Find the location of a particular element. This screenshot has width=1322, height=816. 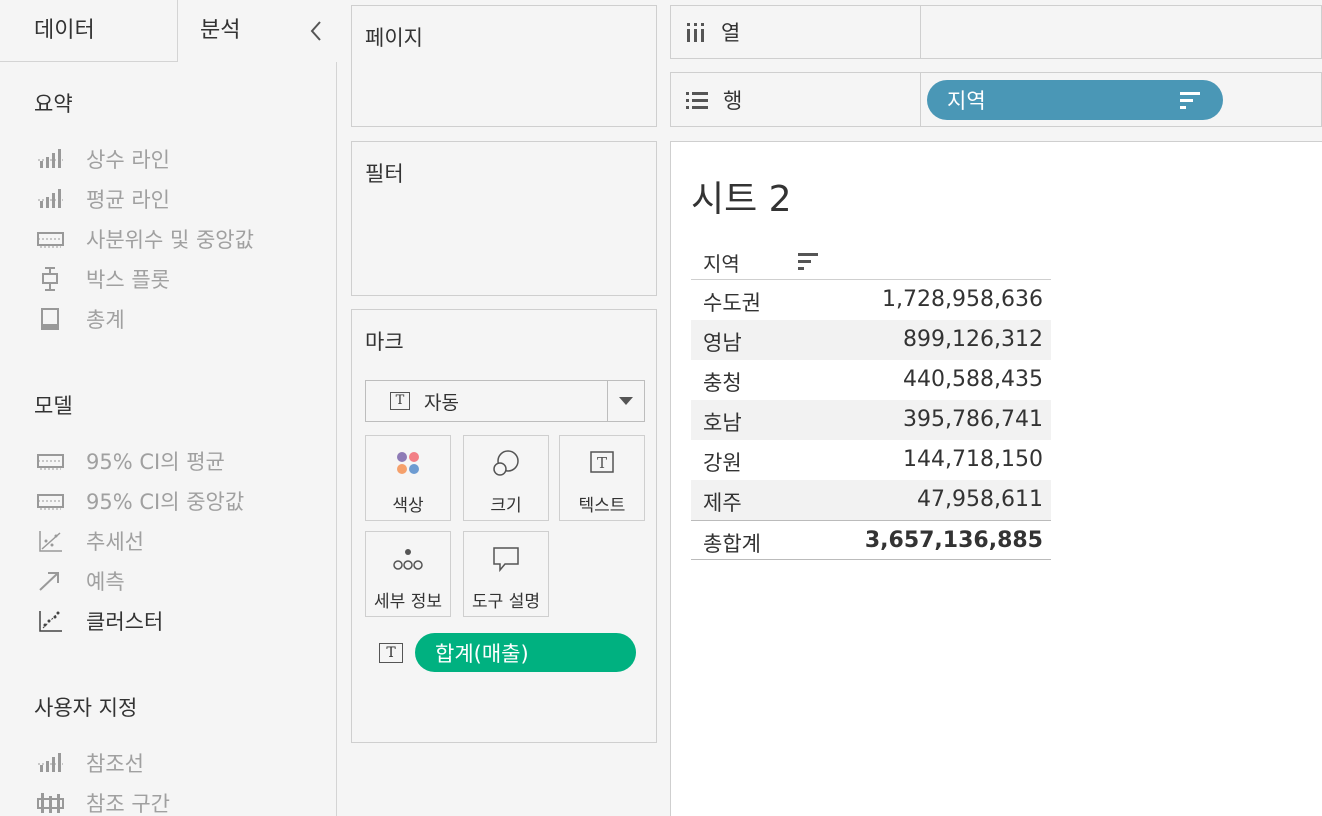

value-cell: 899,126,312 is located at coordinates (973, 339).